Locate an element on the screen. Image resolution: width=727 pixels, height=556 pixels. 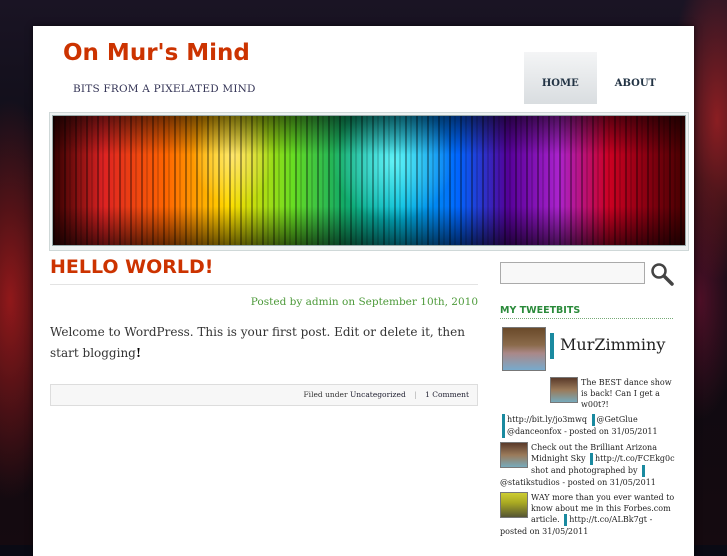
tweet-mention: @danceonfox is located at coordinates (534, 431).